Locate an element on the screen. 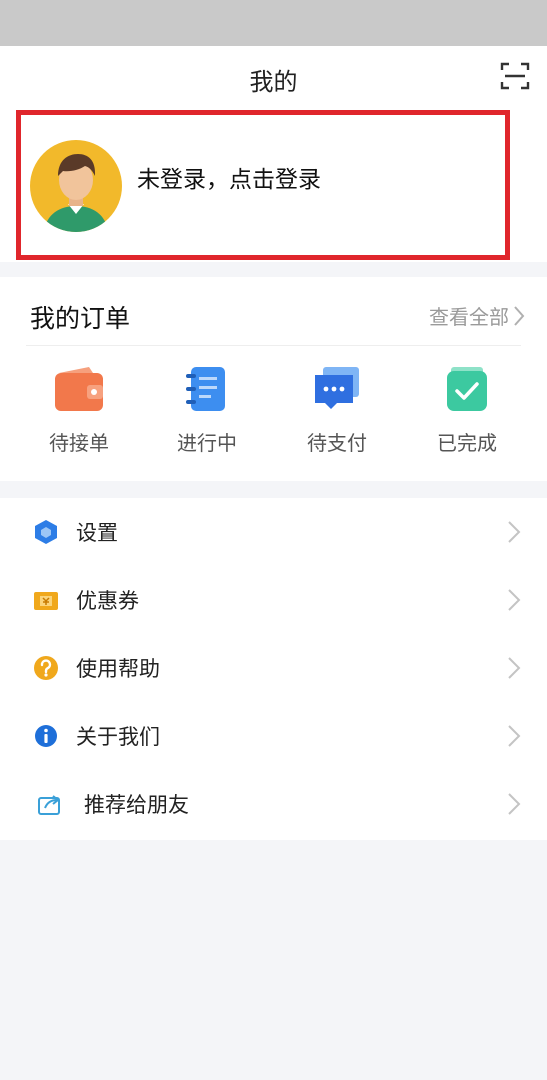 Image resolution: width=547 pixels, height=1080 pixels. scan-icon is located at coordinates (515, 76).